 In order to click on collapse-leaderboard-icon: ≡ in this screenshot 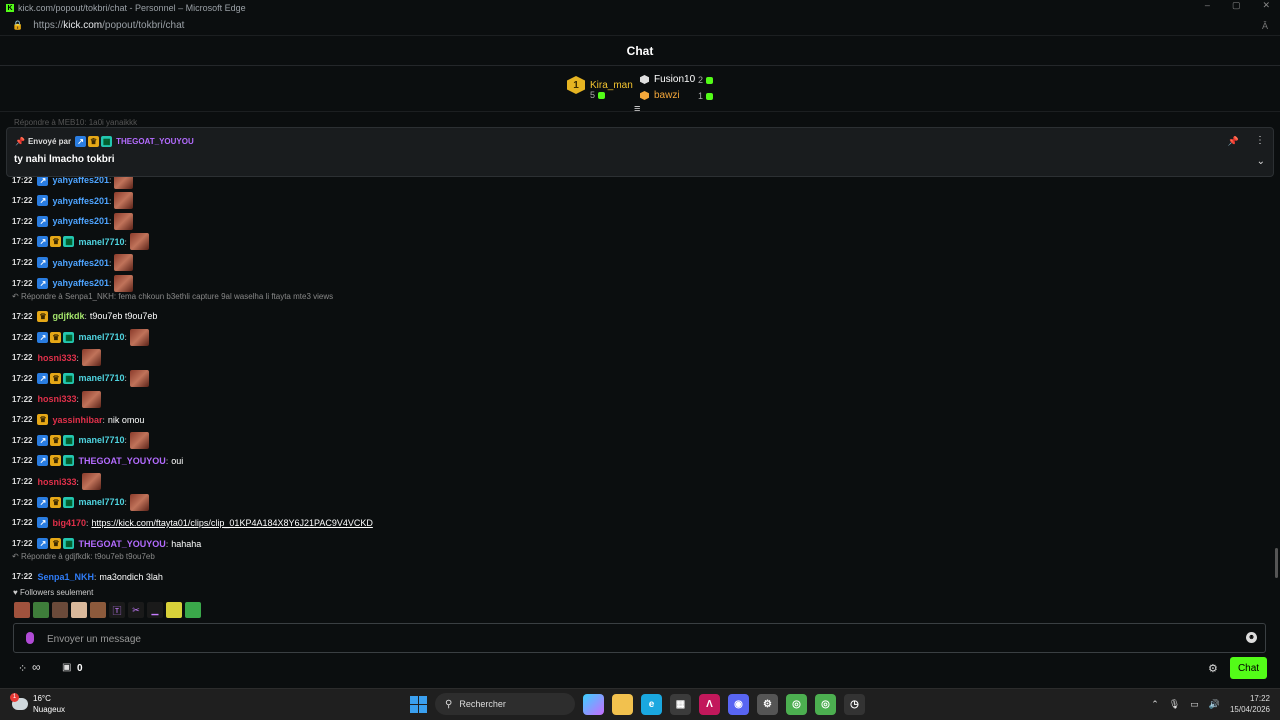, I will do `click(637, 109)`.